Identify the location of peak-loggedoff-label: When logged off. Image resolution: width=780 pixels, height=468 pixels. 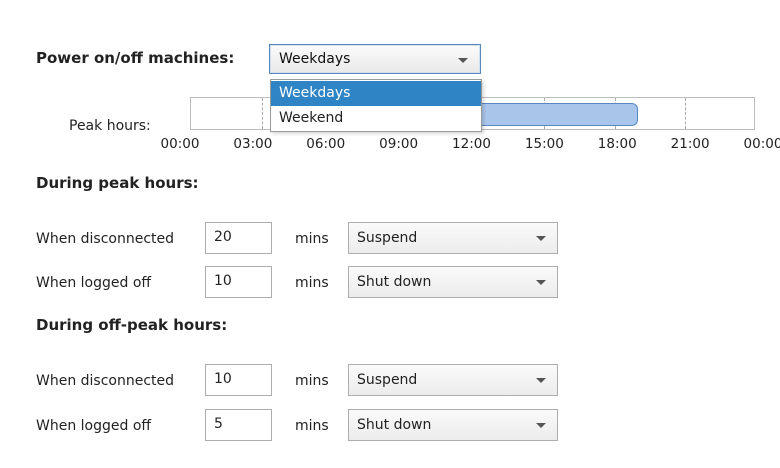
(94, 283).